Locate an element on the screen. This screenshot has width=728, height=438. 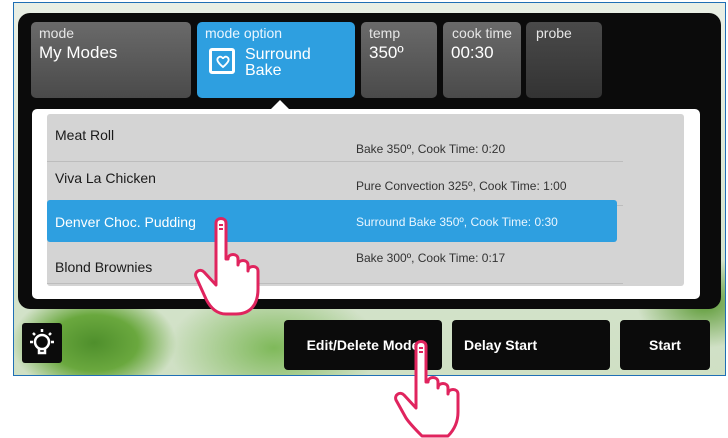
recipe-name: Blond Brownies is located at coordinates (104, 267).